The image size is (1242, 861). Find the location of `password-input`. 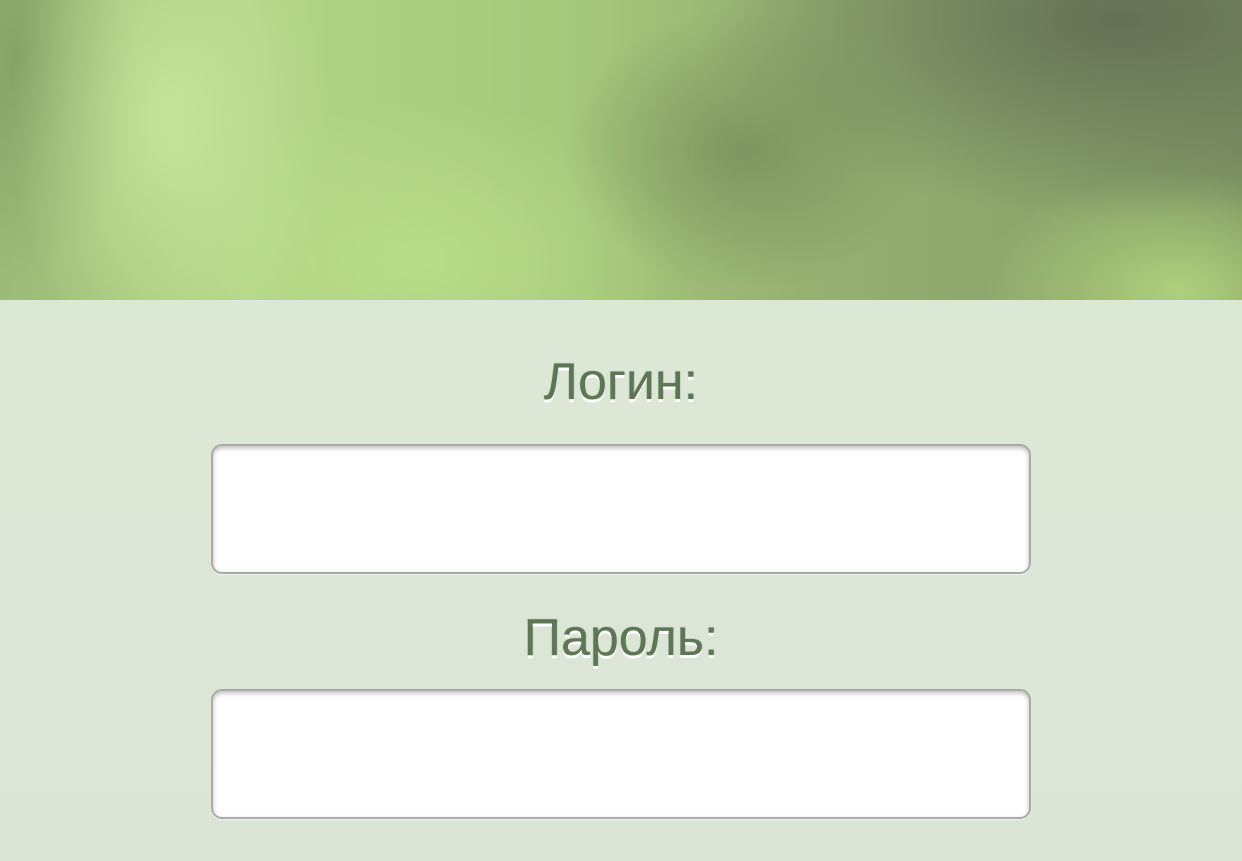

password-input is located at coordinates (621, 754).